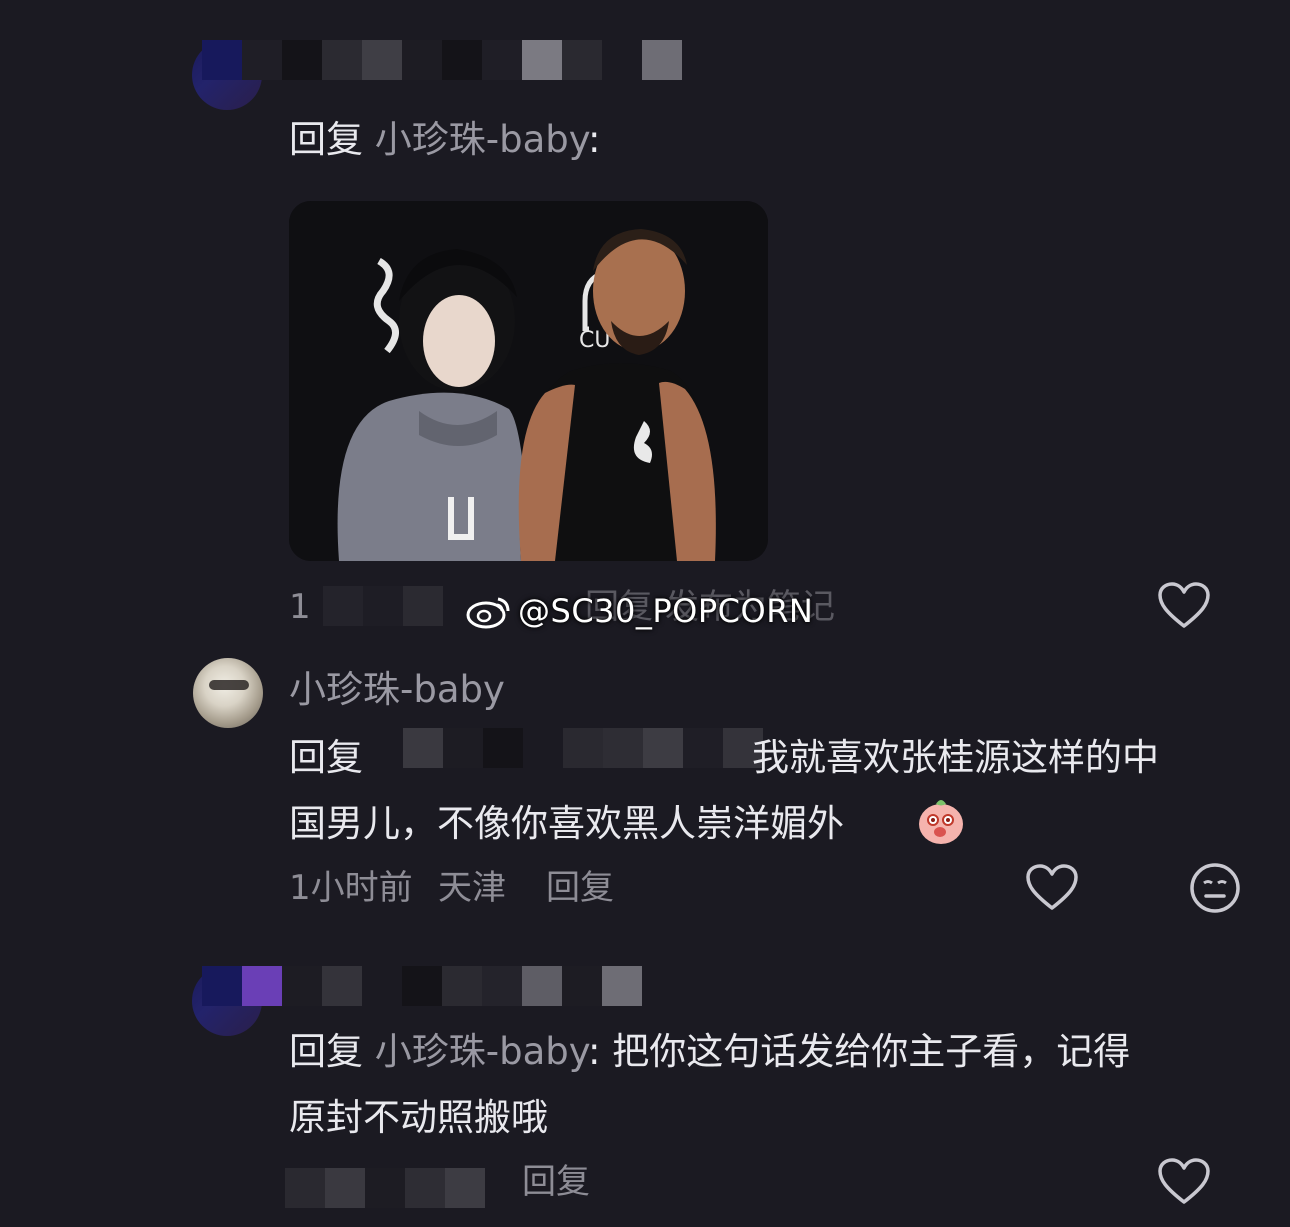 The height and width of the screenshot is (1227, 1290). Describe the element at coordinates (594, 139) in the screenshot. I see `colon: :` at that location.